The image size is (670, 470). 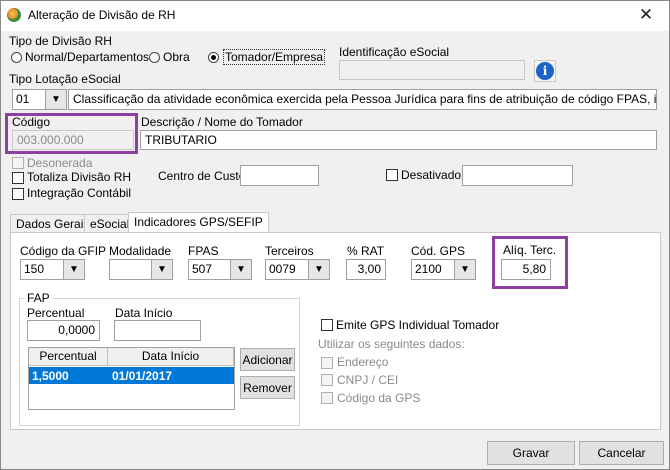 I want to click on rat-field: 3,00, so click(x=366, y=269).